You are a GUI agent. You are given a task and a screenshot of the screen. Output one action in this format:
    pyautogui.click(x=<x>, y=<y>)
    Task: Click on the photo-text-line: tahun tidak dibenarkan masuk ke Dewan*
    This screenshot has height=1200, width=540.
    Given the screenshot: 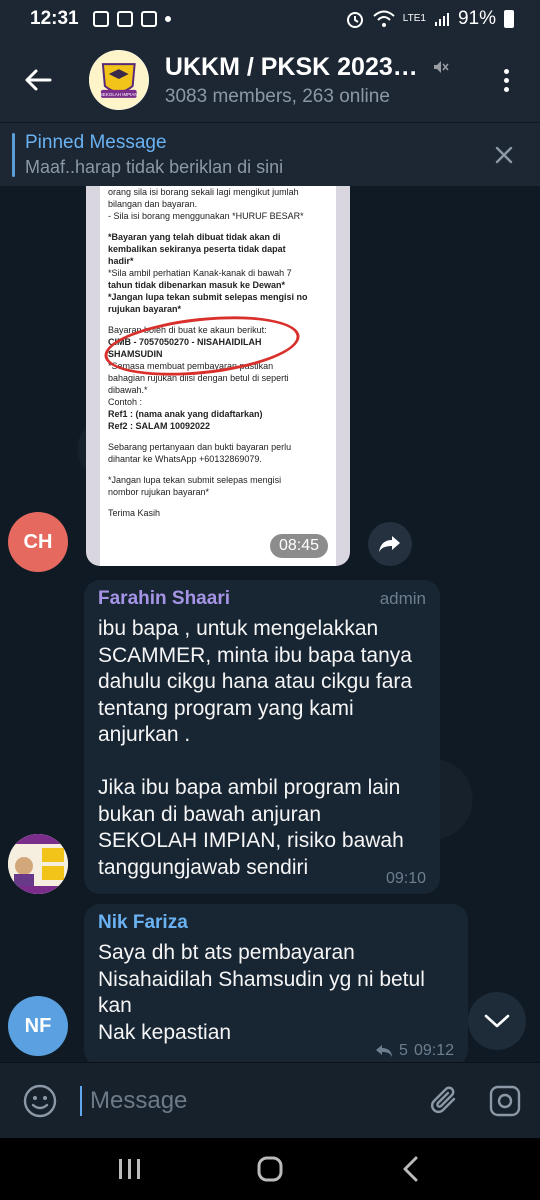 What is the action you would take?
    pyautogui.click(x=197, y=285)
    